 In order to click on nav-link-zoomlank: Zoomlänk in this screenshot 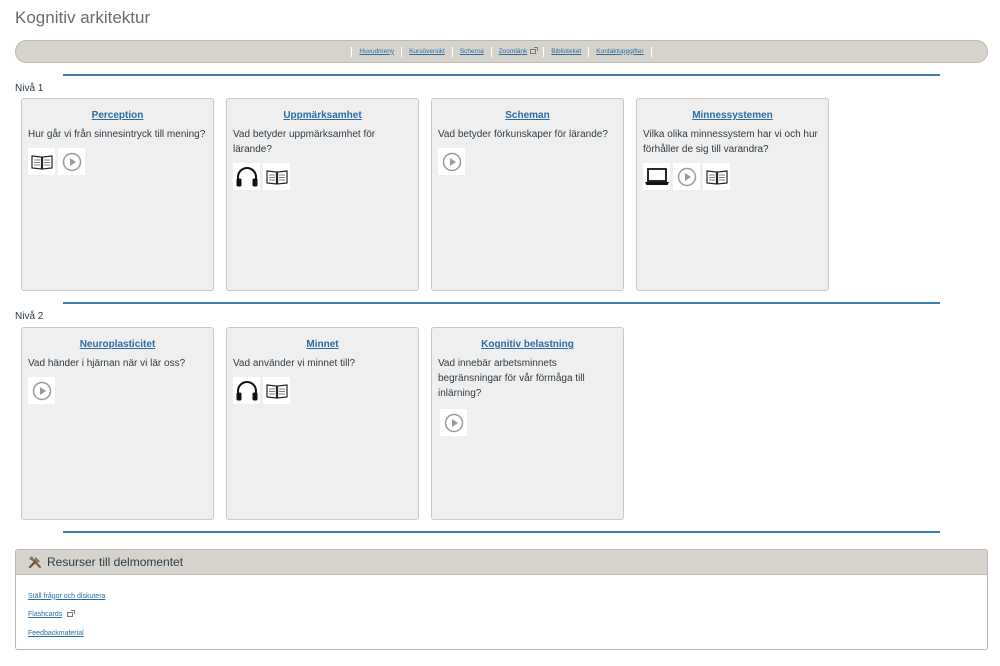, I will do `click(517, 51)`.